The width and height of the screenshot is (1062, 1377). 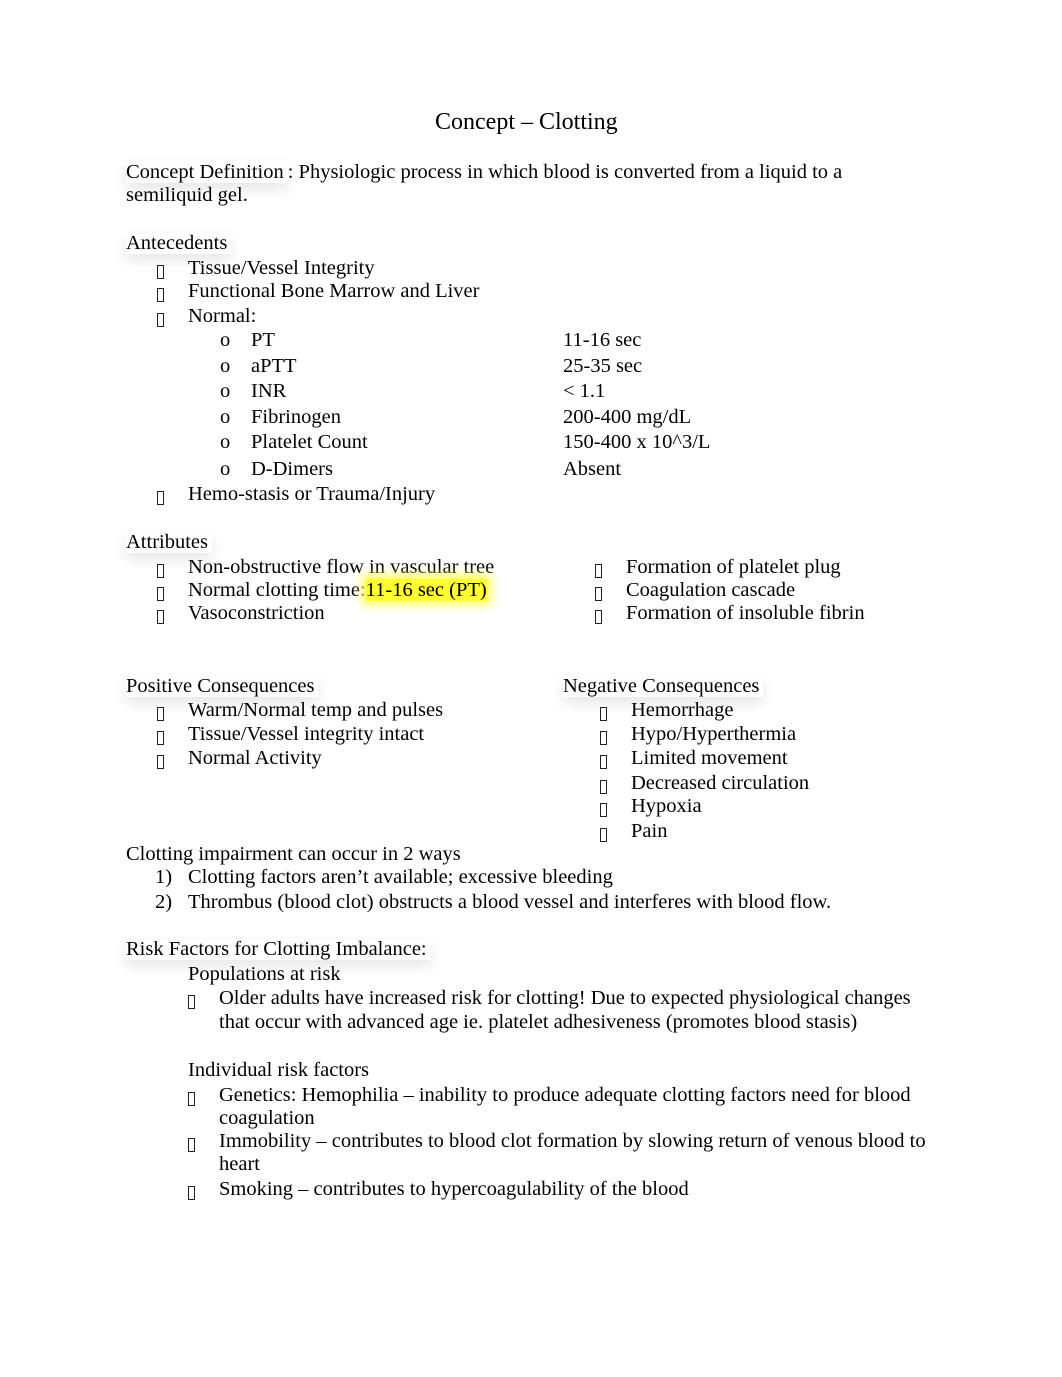 I want to click on risk-heading: Risk Factors for Clotting Imbalance:, so click(x=278, y=949).